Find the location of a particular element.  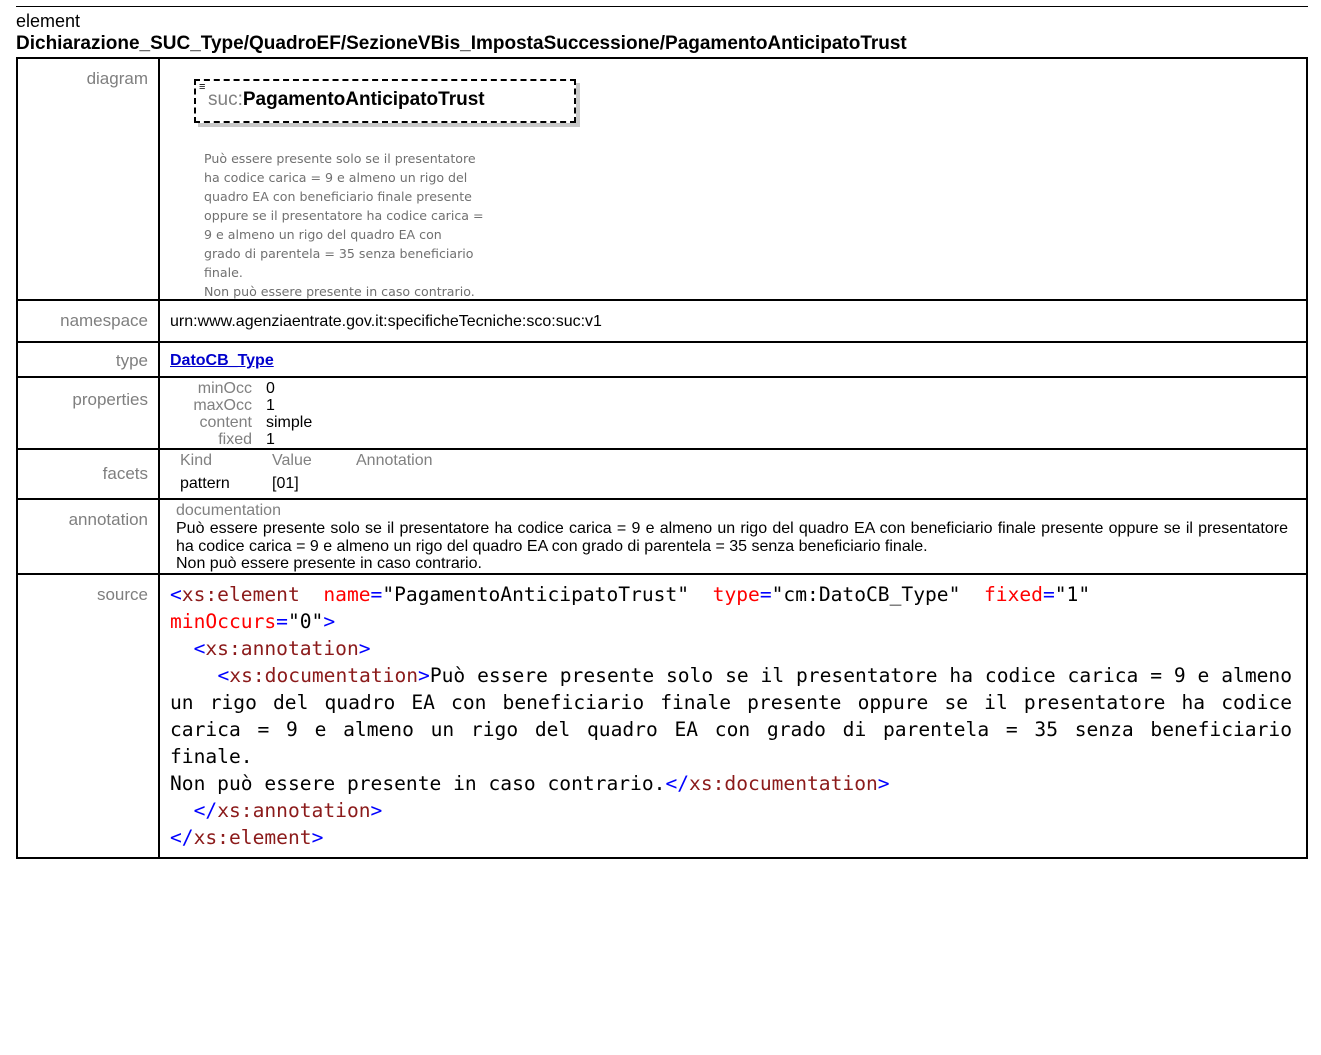

property-value: 0 is located at coordinates (270, 388).